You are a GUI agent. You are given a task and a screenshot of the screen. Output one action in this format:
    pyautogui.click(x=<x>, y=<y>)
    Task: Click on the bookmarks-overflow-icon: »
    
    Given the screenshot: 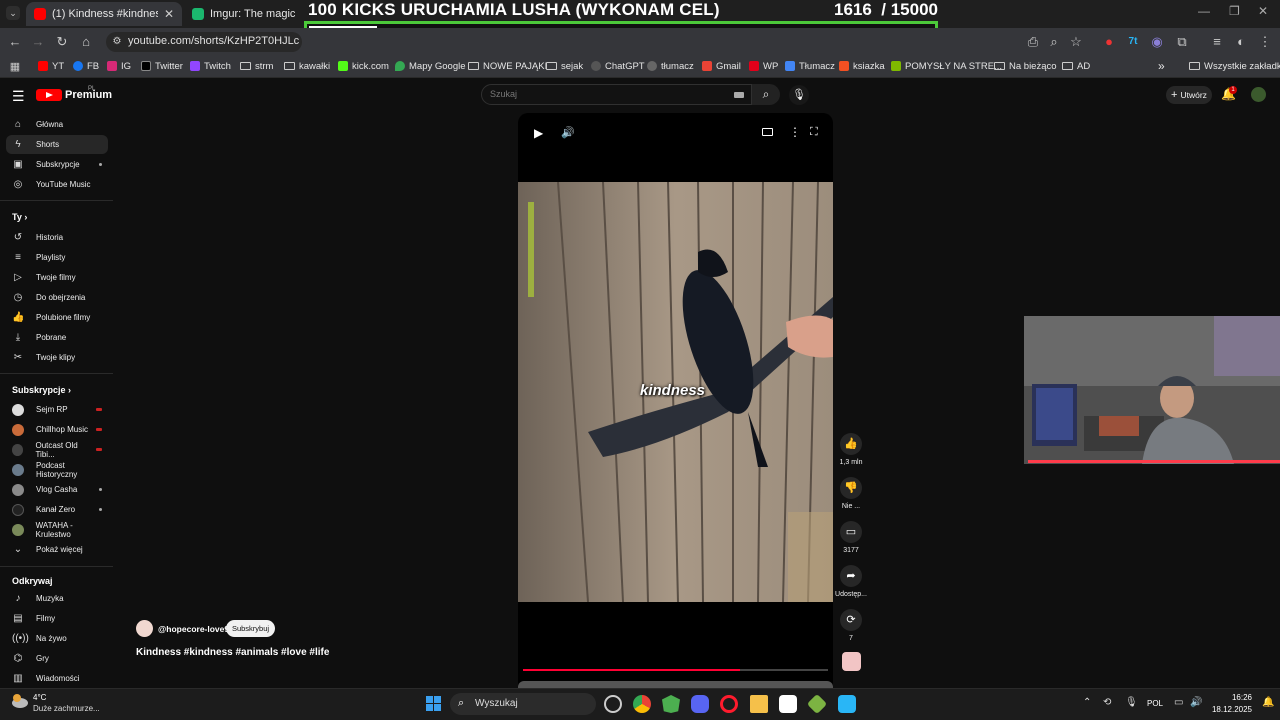 What is the action you would take?
    pyautogui.click(x=1161, y=66)
    